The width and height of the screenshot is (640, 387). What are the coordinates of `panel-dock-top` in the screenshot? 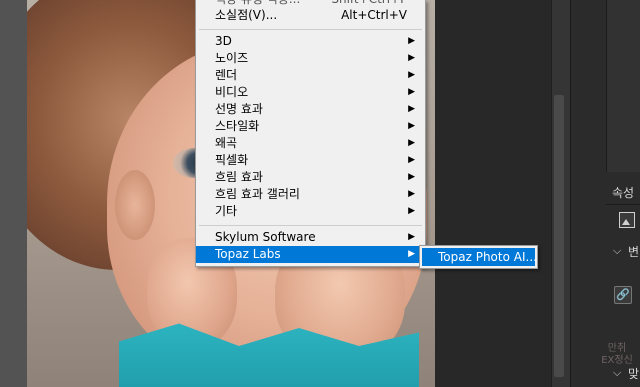 It's located at (623, 86).